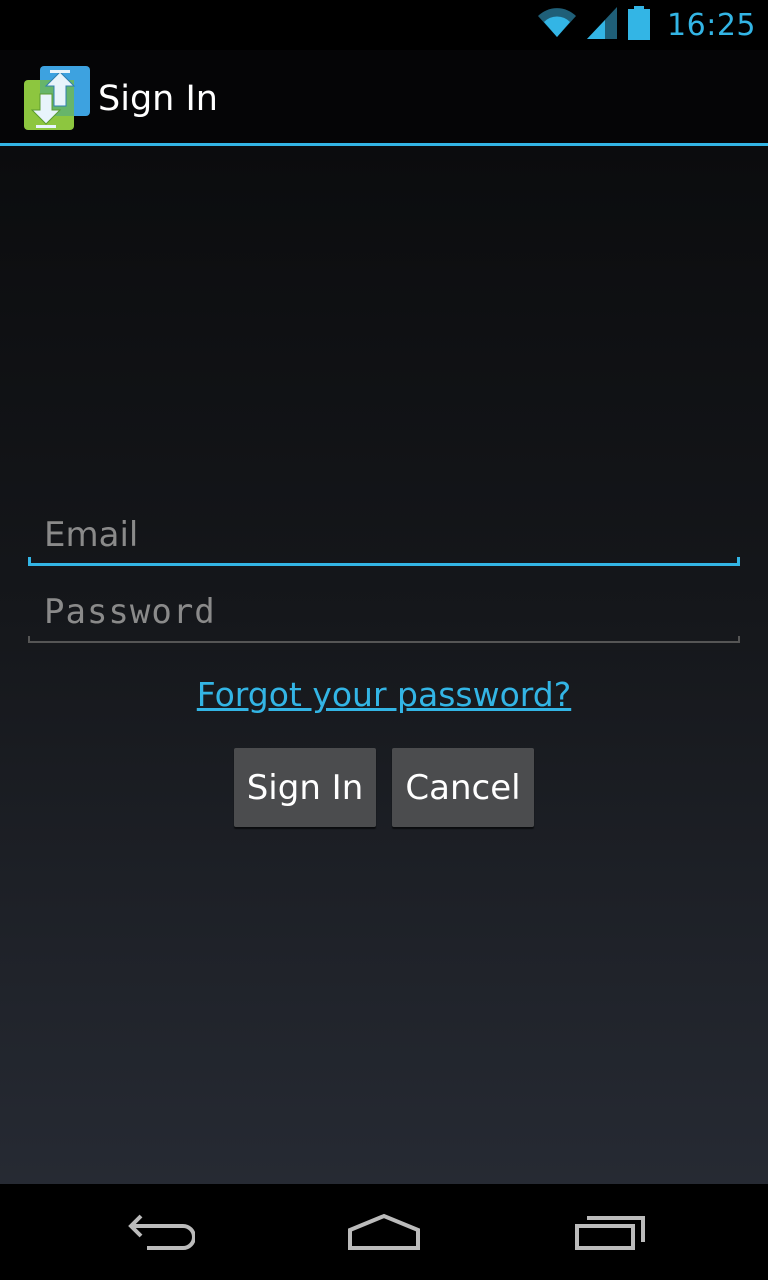  What do you see at coordinates (158, 99) in the screenshot?
I see `page-title: Sign In` at bounding box center [158, 99].